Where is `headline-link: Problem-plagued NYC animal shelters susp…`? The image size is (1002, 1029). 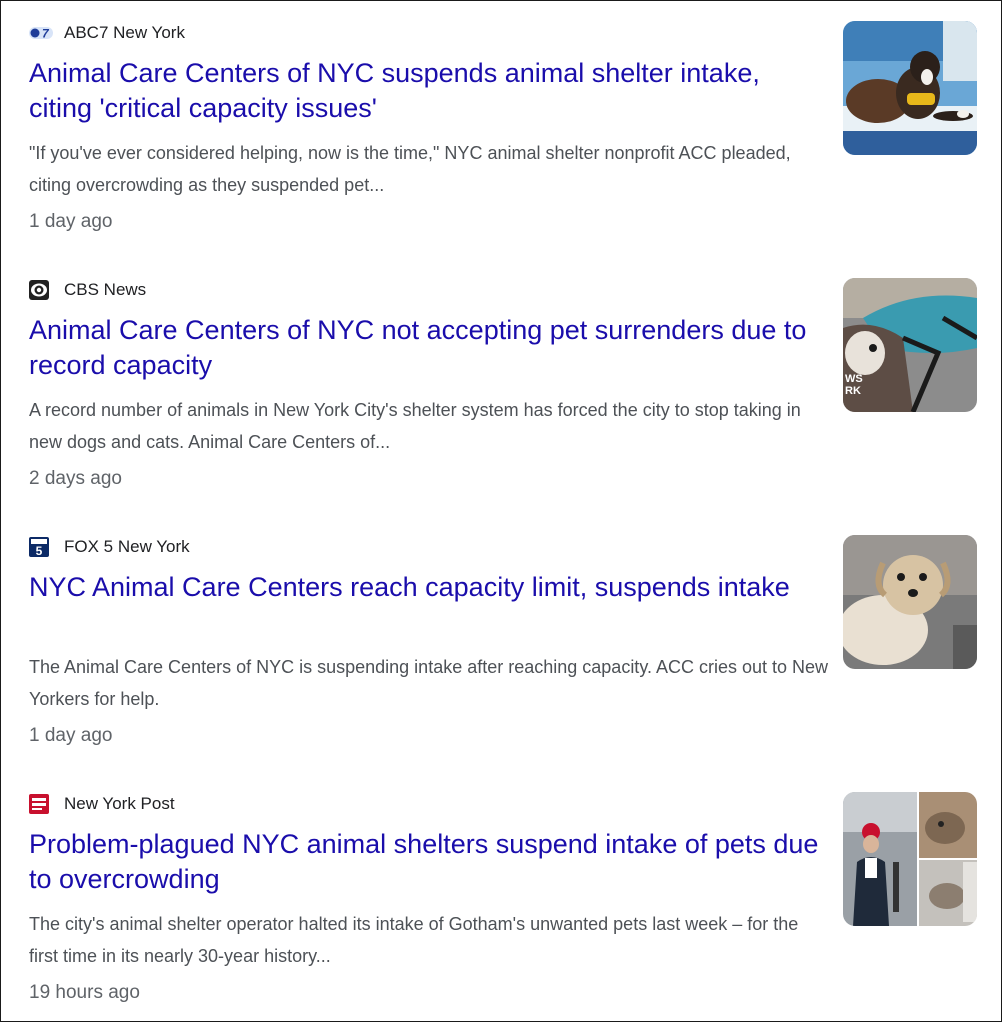 headline-link: Problem-plagued NYC animal shelters susp… is located at coordinates (429, 862).